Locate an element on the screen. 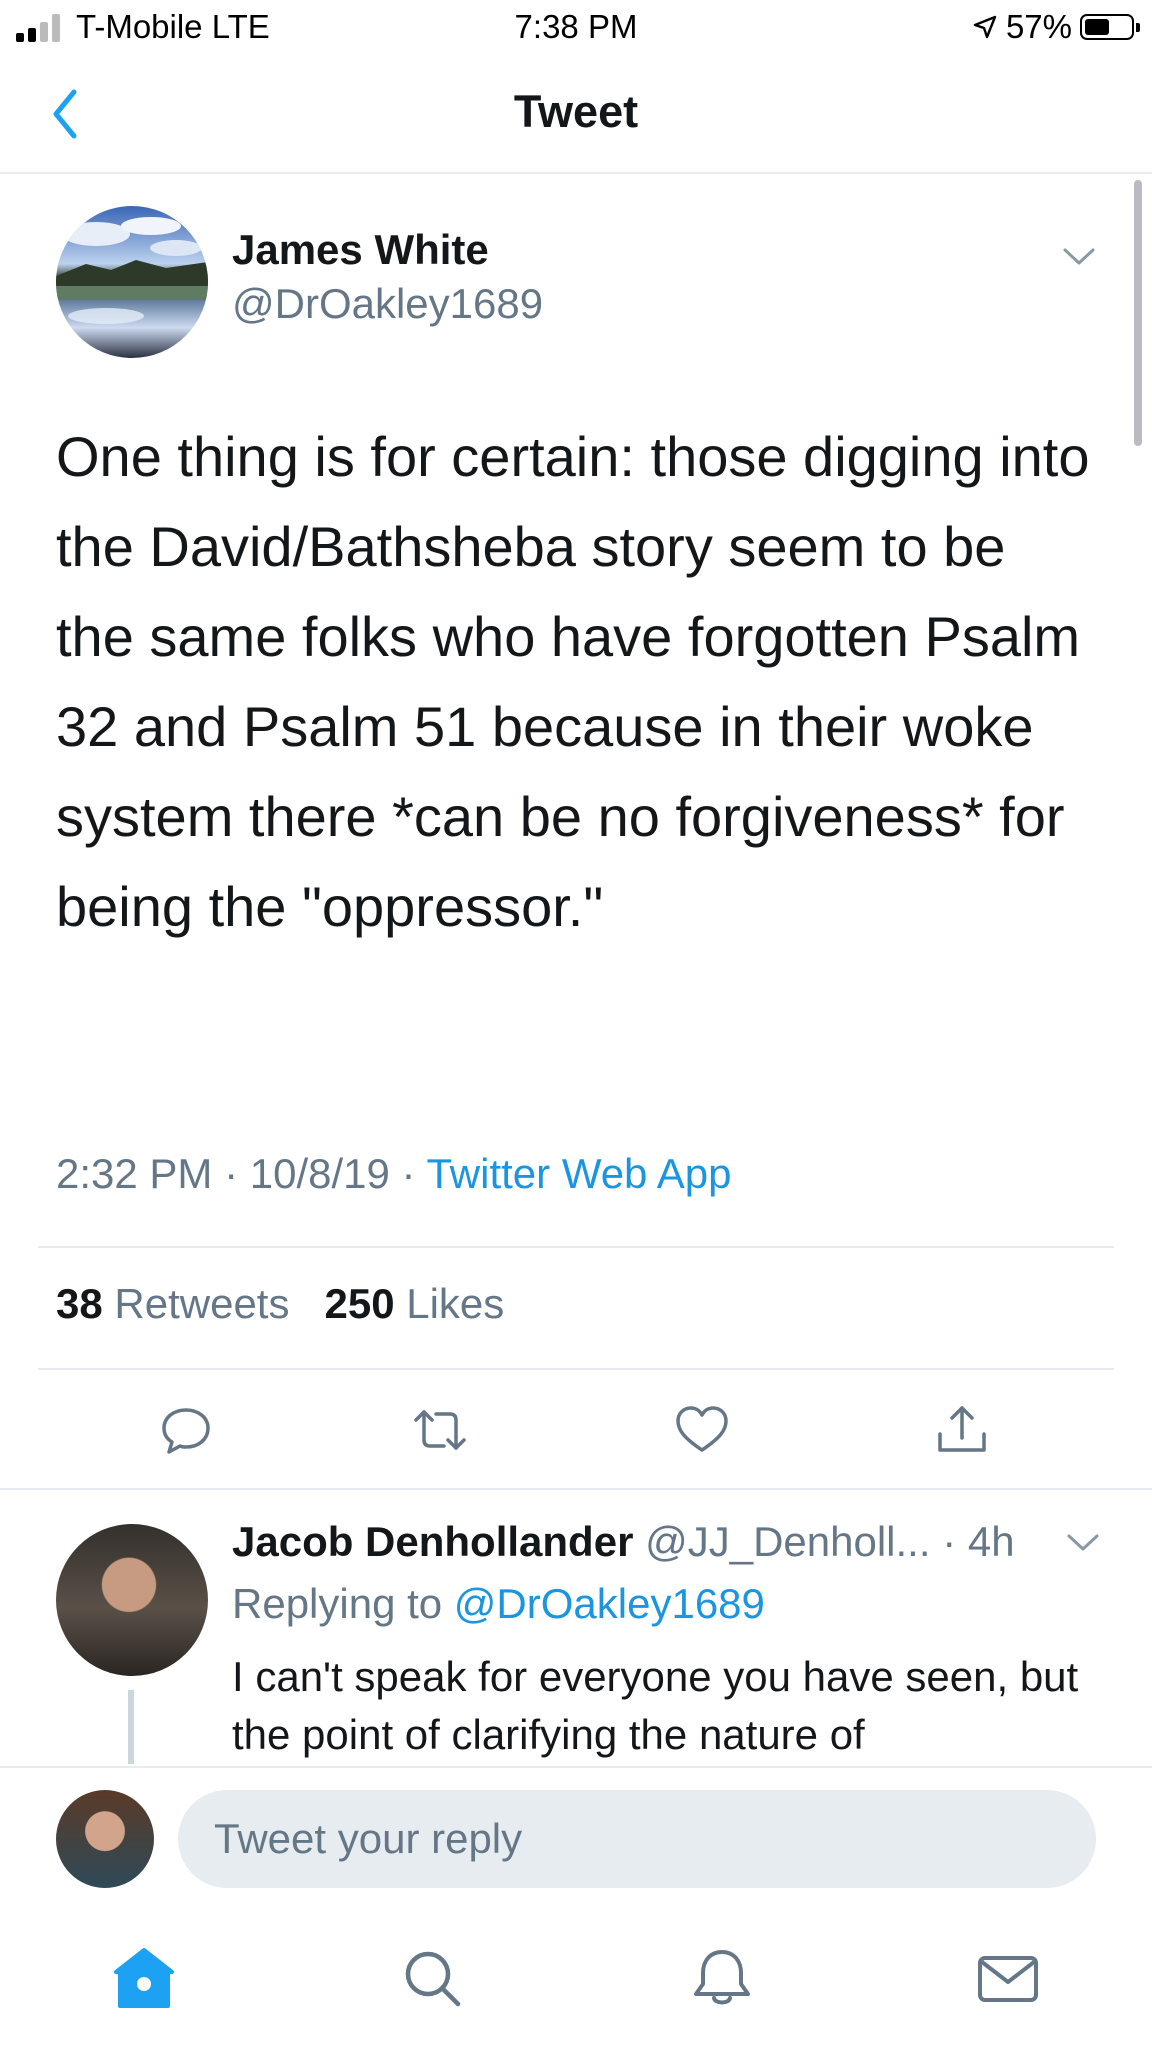 The image size is (1152, 2050). current-user-avatar is located at coordinates (105, 1839).